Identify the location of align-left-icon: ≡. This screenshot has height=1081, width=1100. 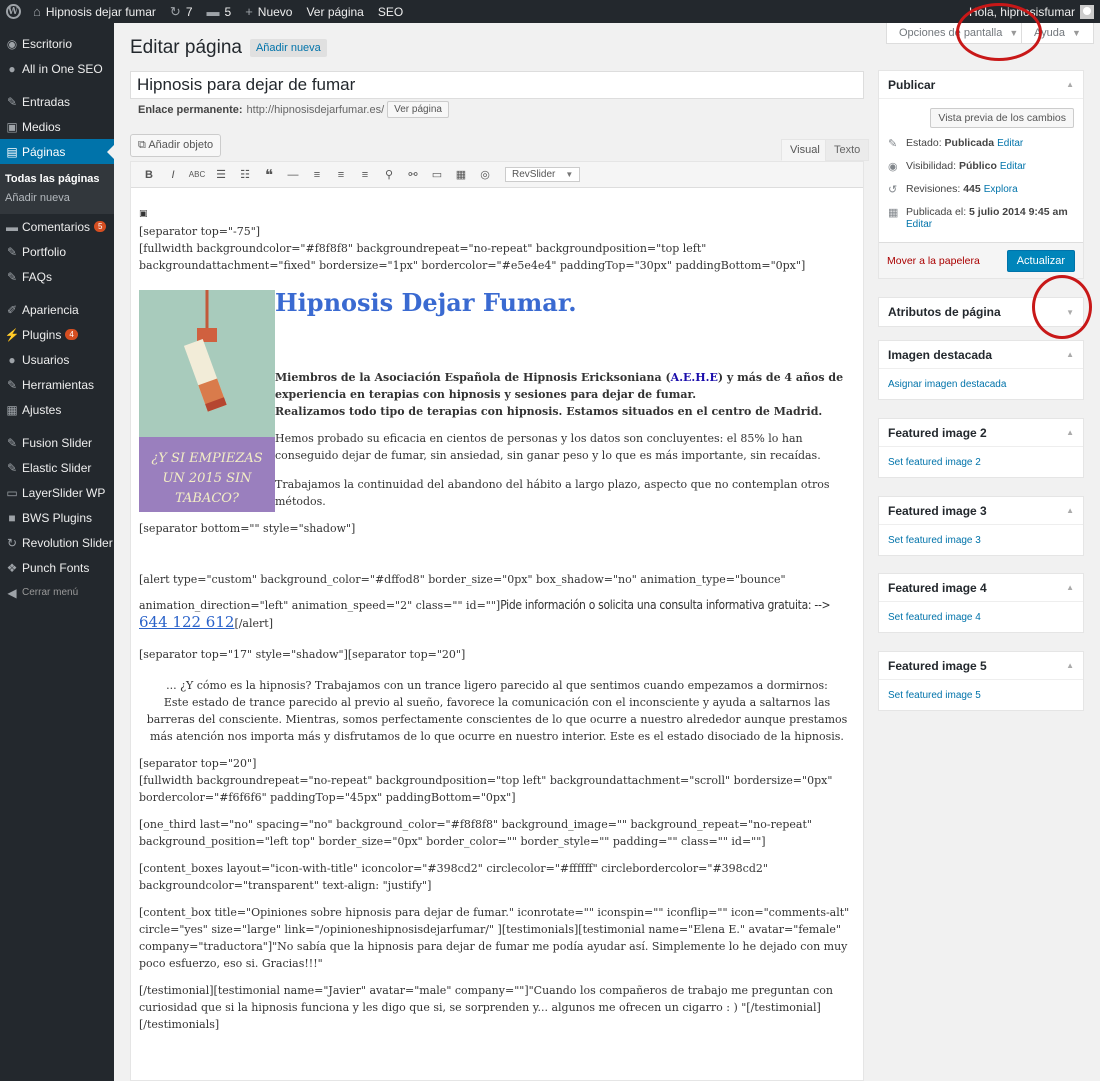
(317, 175).